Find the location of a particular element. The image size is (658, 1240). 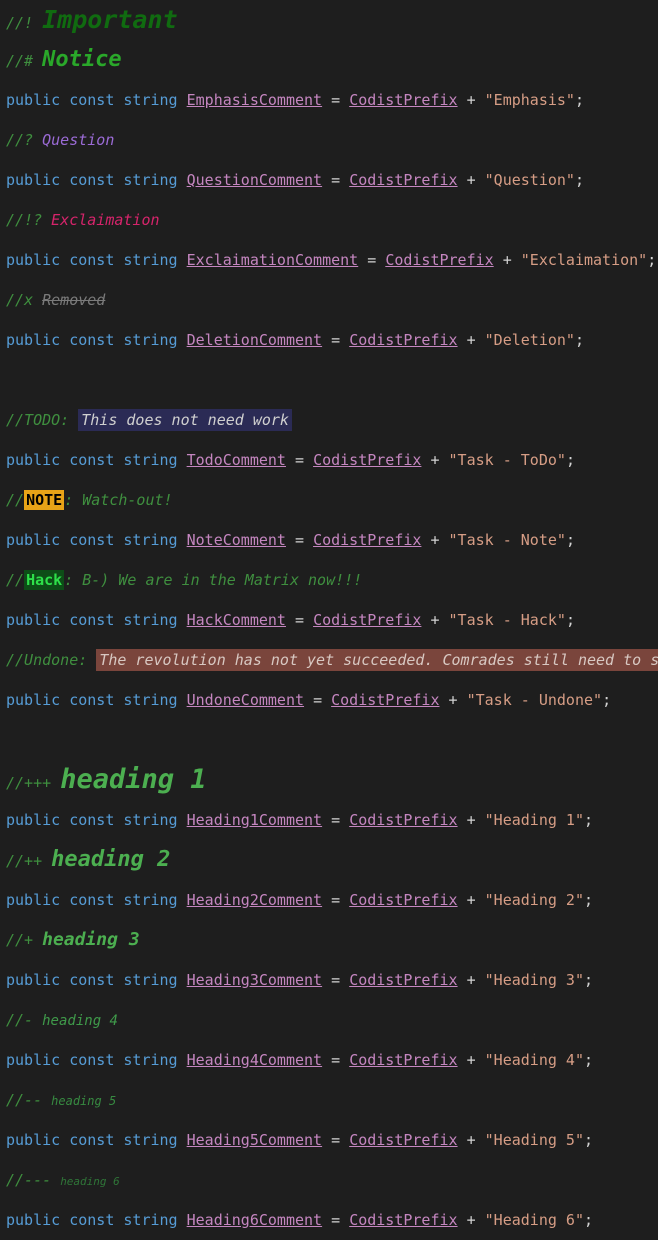

comment-line: //- heading 4 is located at coordinates (329, 1020).